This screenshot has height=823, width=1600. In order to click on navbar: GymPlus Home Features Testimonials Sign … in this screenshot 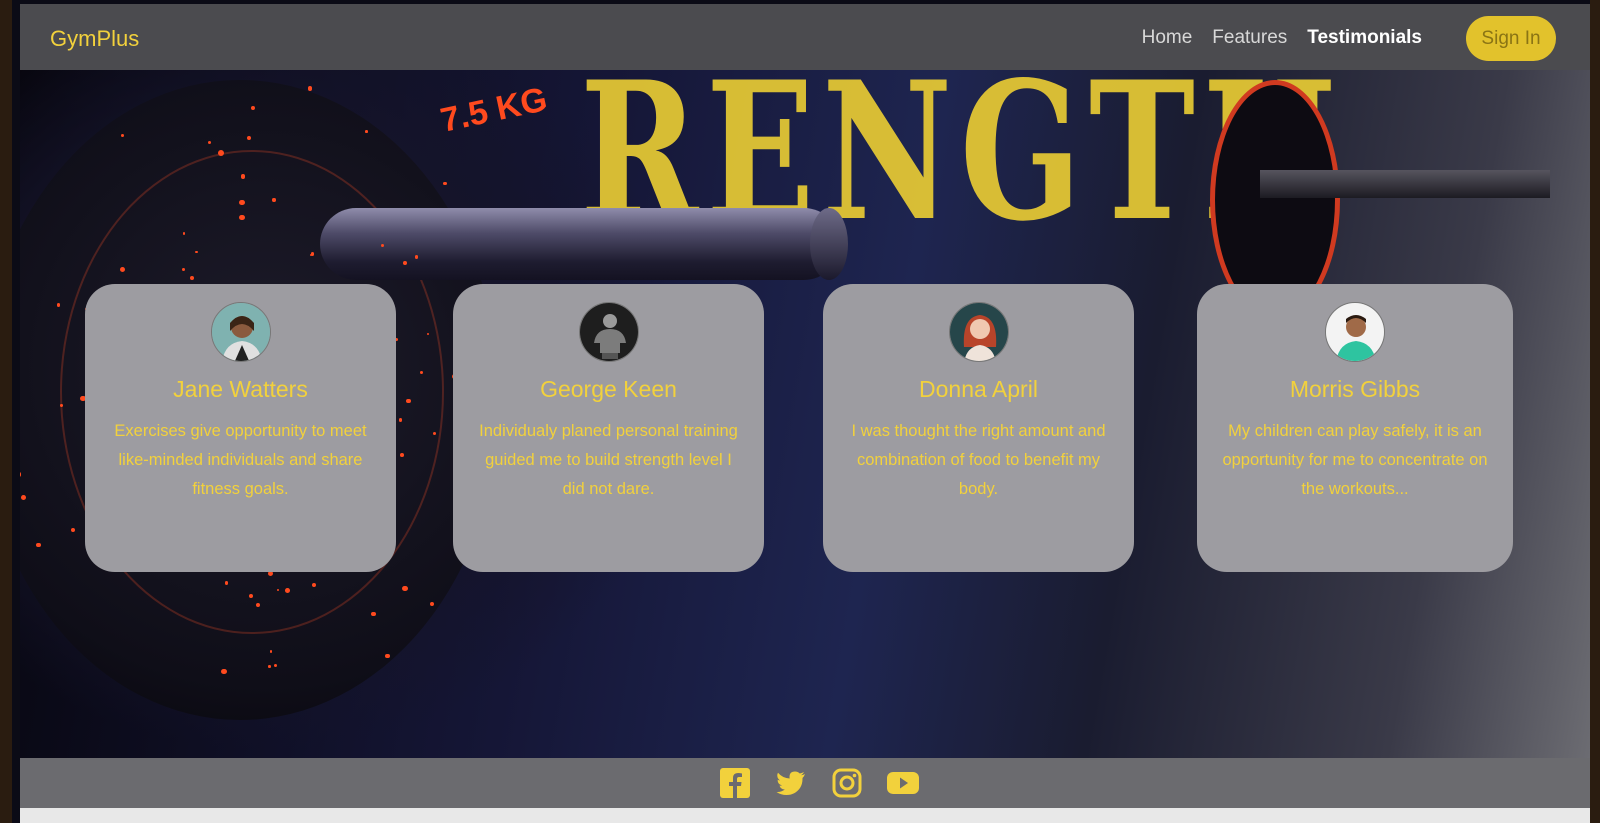, I will do `click(805, 37)`.